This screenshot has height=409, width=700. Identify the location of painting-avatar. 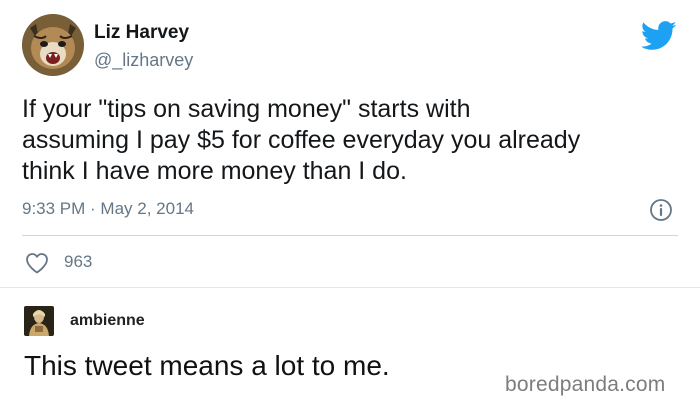
(39, 321).